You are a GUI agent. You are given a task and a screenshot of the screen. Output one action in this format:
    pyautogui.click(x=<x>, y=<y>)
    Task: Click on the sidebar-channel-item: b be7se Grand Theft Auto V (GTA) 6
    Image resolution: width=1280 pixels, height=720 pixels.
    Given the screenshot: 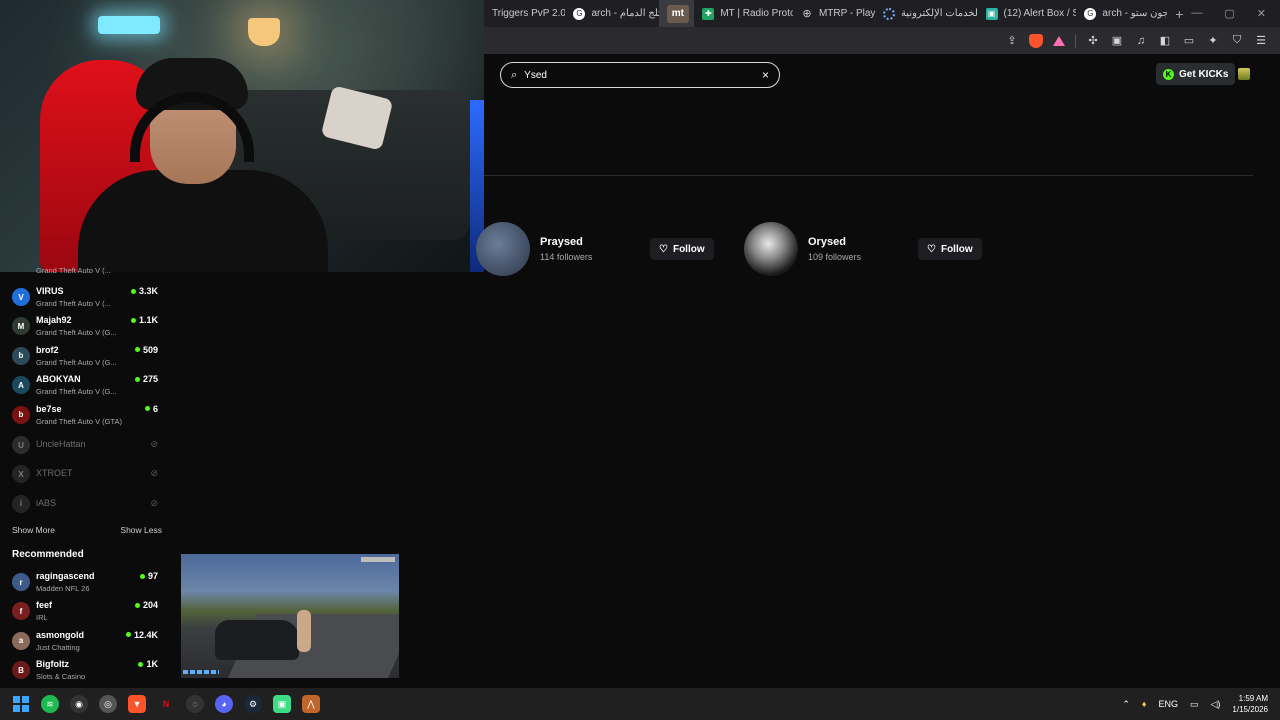 What is the action you would take?
    pyautogui.click(x=87, y=416)
    